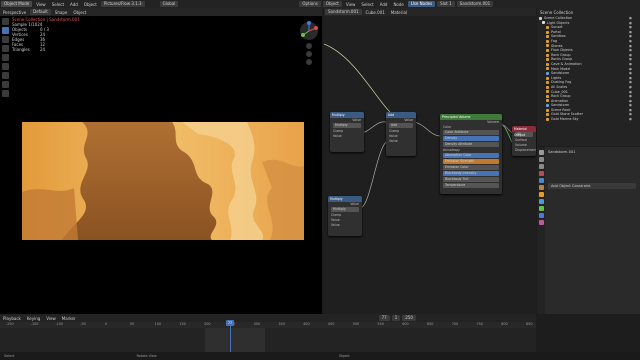  I want to click on cursor-icon, so click(5, 30).